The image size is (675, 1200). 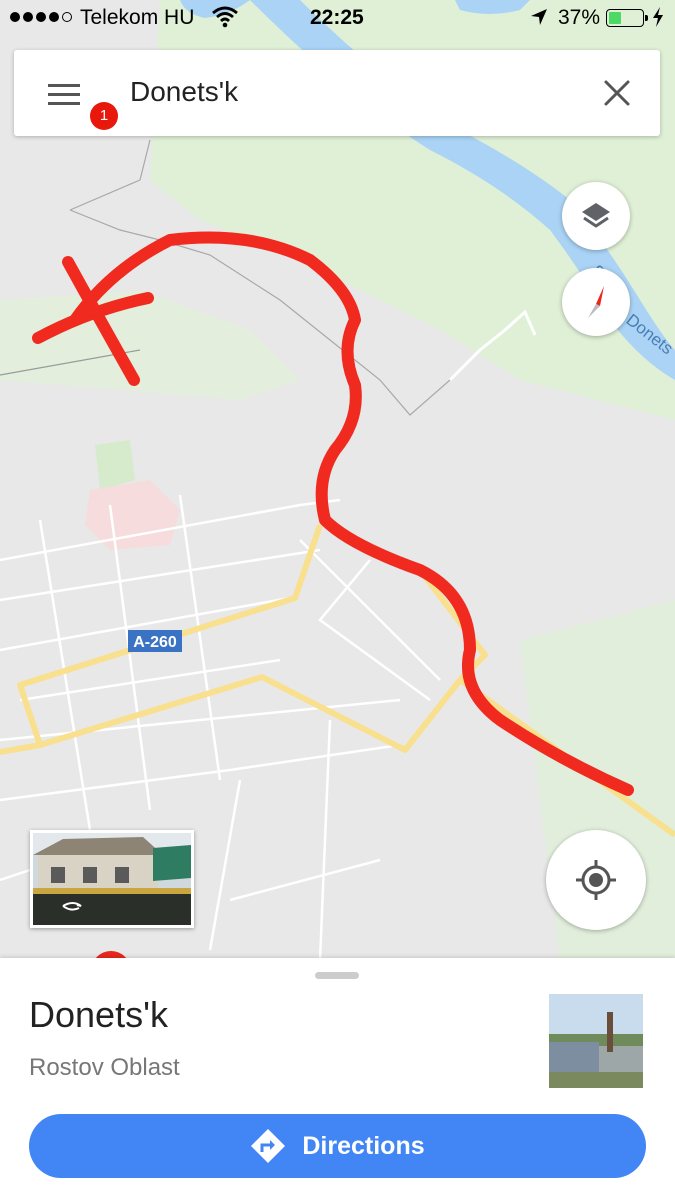 I want to click on directions-label: Directions, so click(x=363, y=1145).